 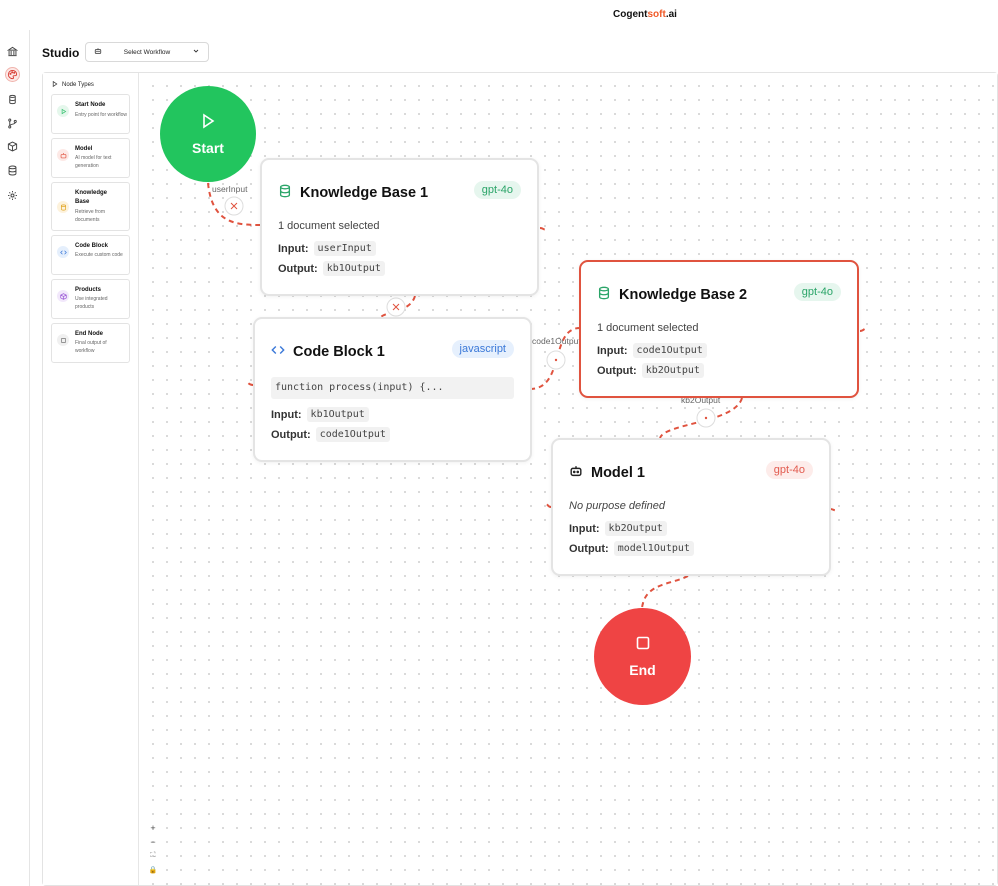 I want to click on node-input-row: Input: code1Output, so click(x=652, y=350).